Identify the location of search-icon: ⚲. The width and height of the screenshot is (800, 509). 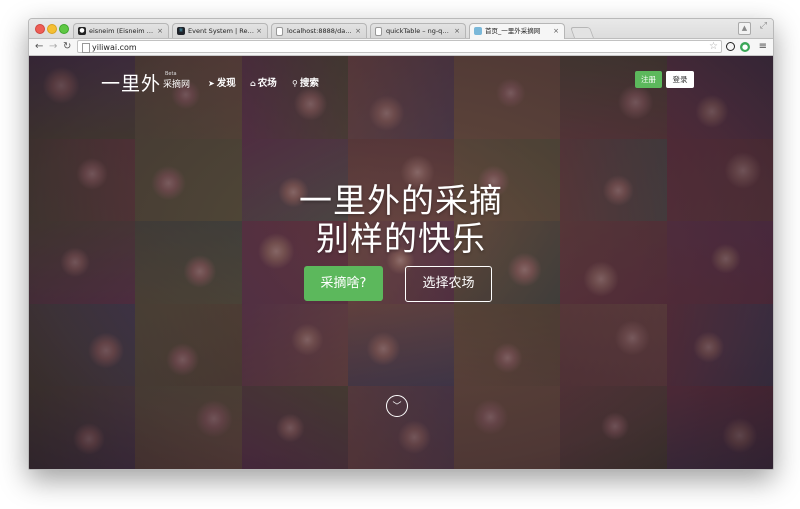
(295, 83).